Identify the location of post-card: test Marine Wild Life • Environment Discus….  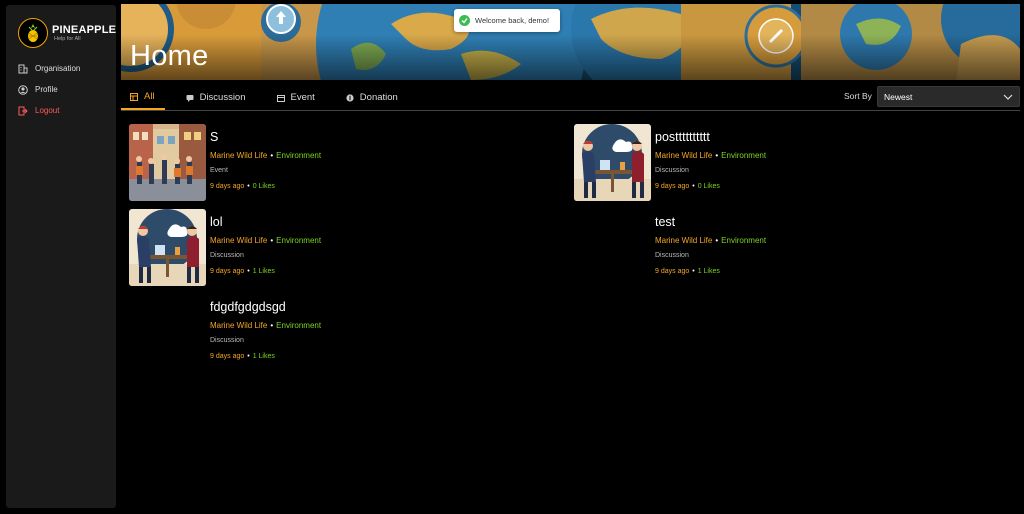
(784, 248).